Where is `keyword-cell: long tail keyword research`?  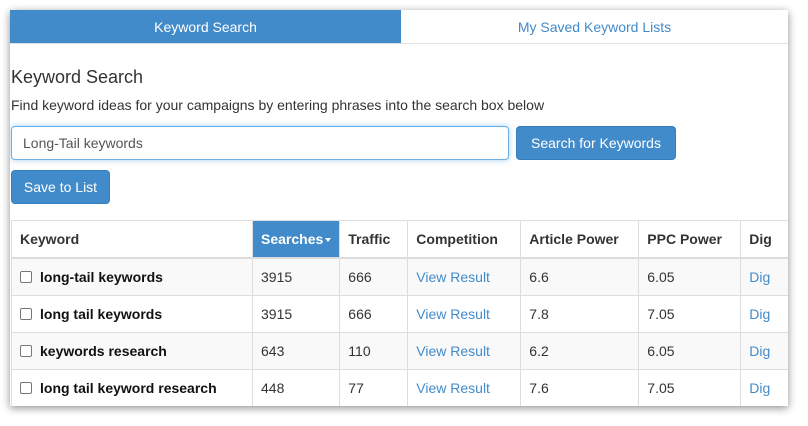 keyword-cell: long tail keyword research is located at coordinates (132, 387).